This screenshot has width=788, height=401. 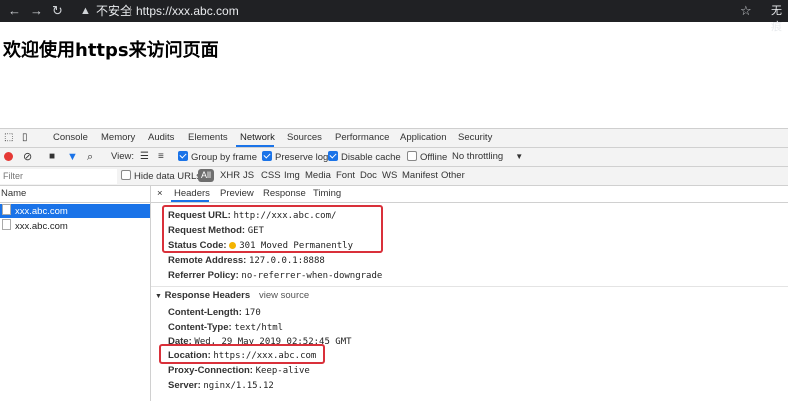 I want to click on group-by-frame-checkbox: Group by frame, so click(x=217, y=157).